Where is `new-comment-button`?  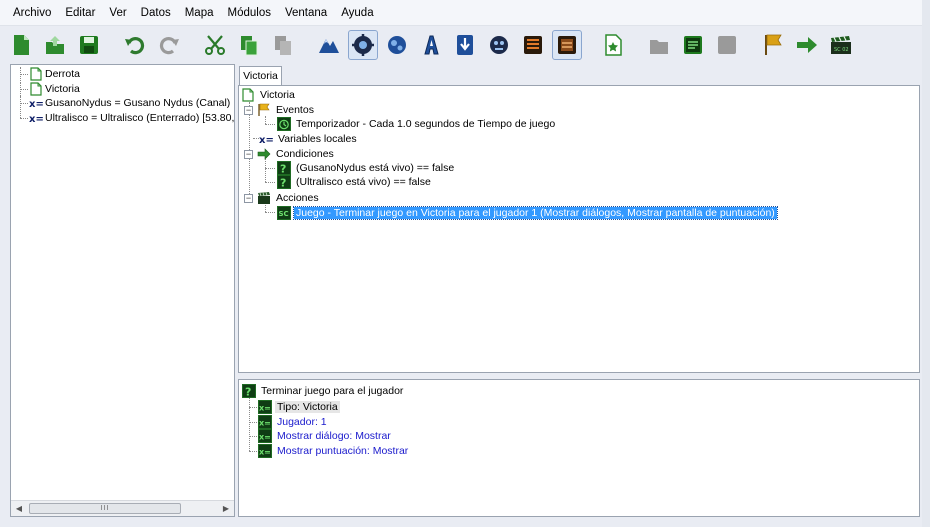 new-comment-button is located at coordinates (693, 45).